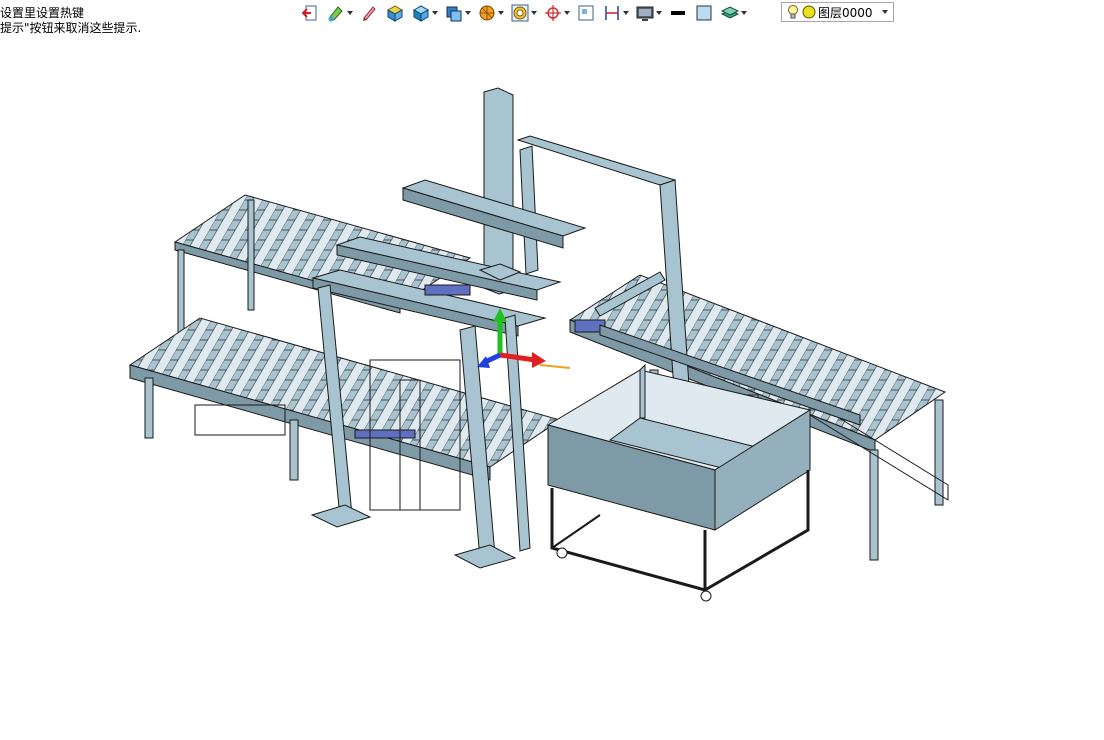  Describe the element at coordinates (533, 13) in the screenshot. I see `circle-target-dropdown` at that location.